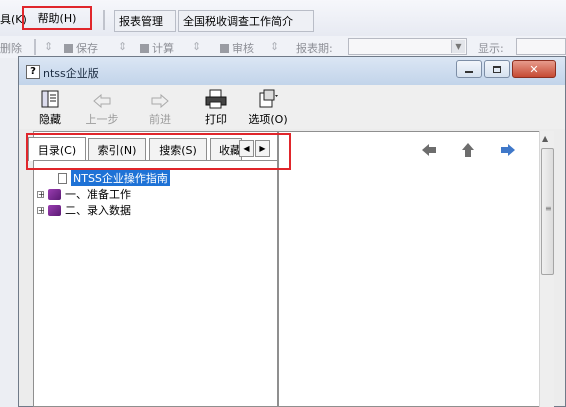 This screenshot has height=407, width=566. Describe the element at coordinates (292, 107) in the screenshot. I see `help-toolbar: 隐藏 上一步 前进 打印 选项(O)` at that location.